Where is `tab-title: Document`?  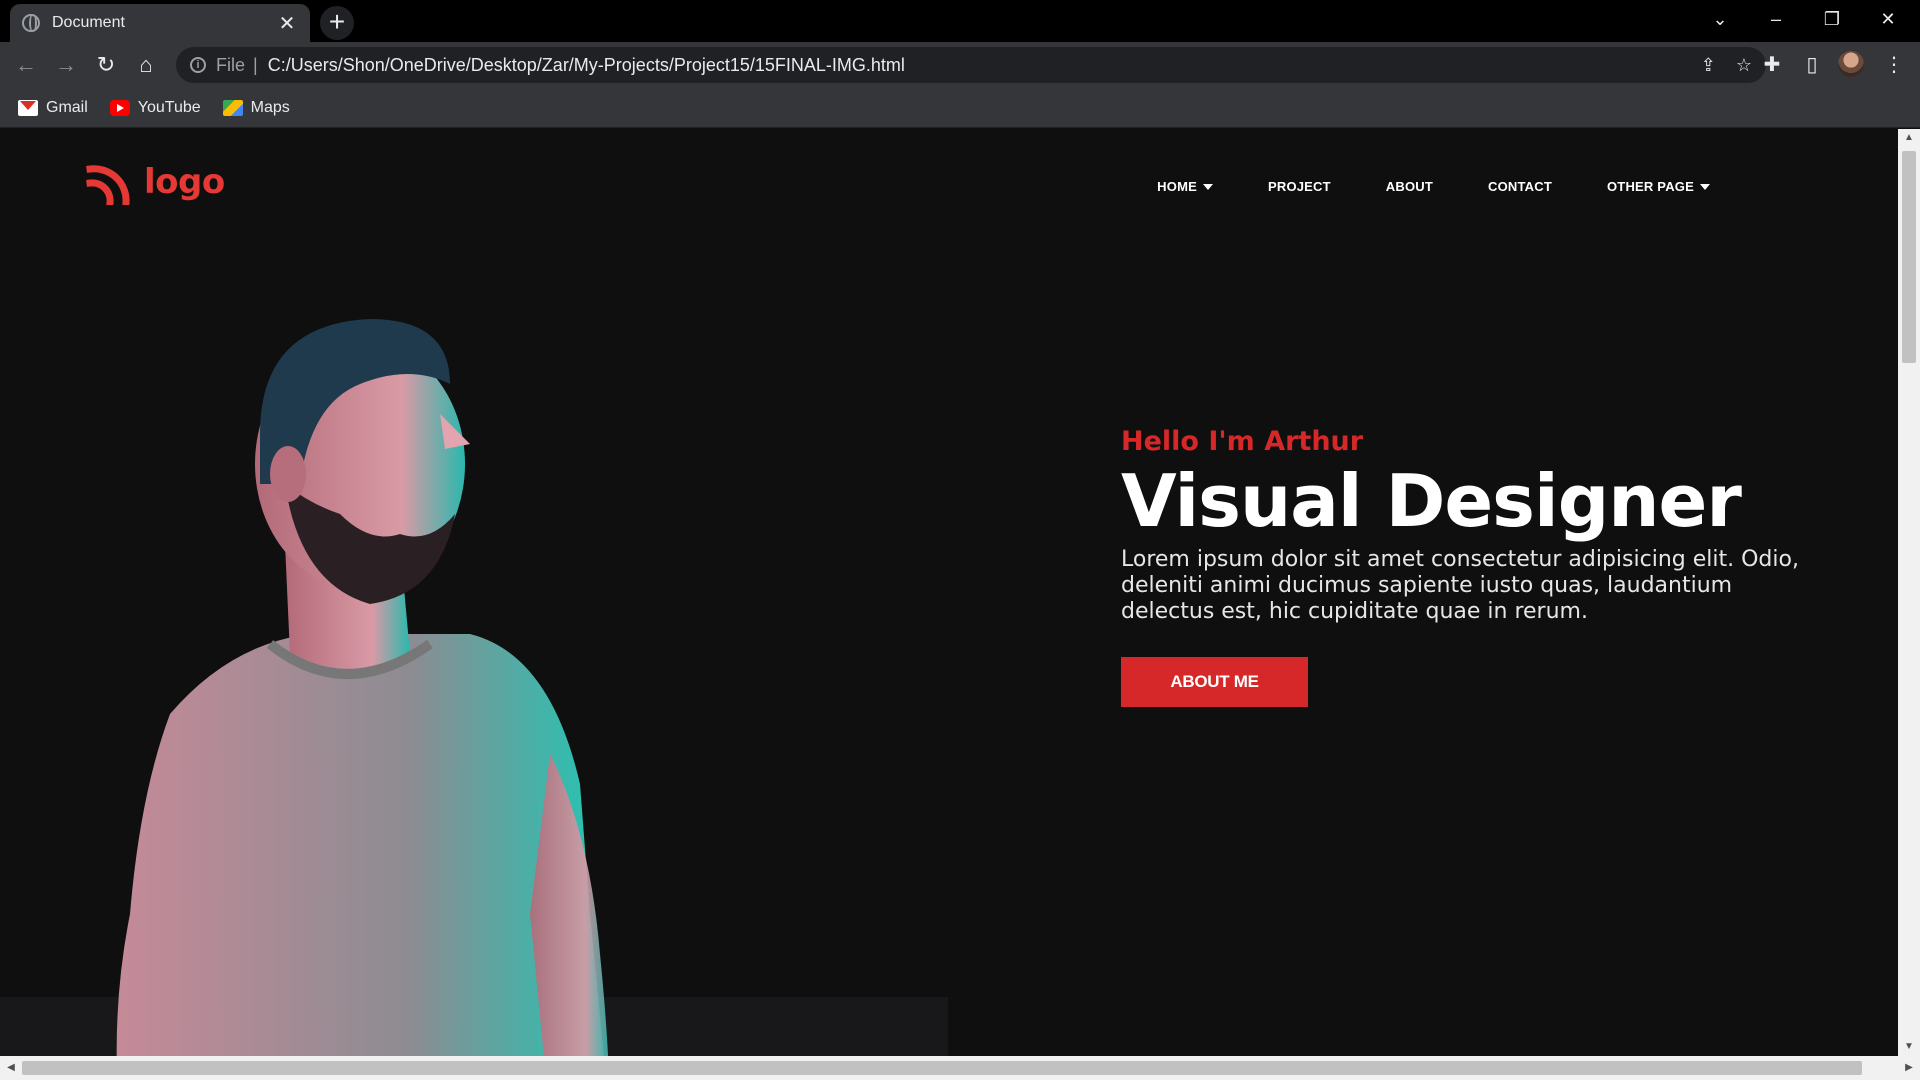
tab-title: Document is located at coordinates (88, 22).